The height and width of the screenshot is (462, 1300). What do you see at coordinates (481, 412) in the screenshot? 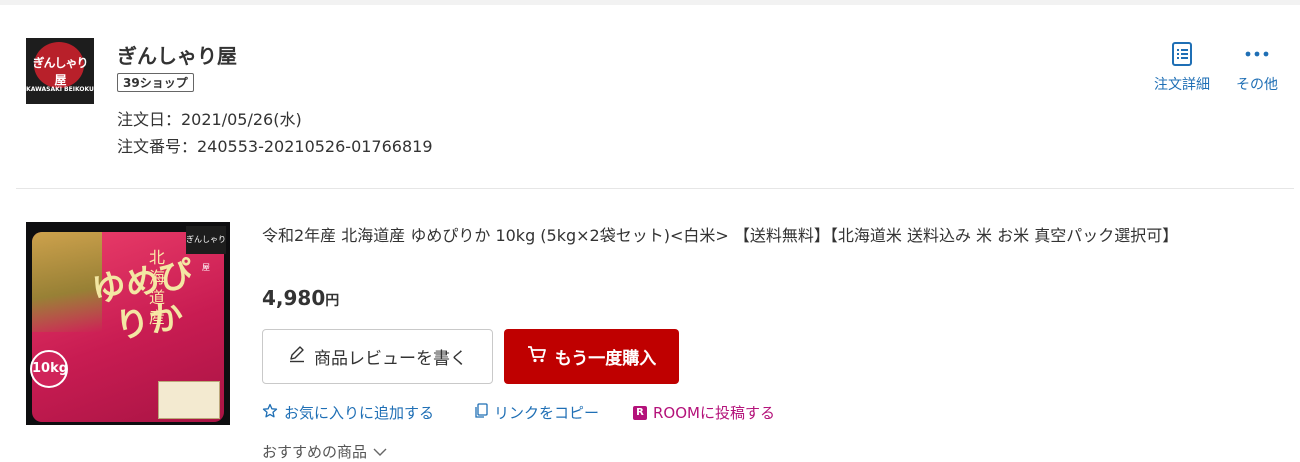
I see `copy-icon` at bounding box center [481, 412].